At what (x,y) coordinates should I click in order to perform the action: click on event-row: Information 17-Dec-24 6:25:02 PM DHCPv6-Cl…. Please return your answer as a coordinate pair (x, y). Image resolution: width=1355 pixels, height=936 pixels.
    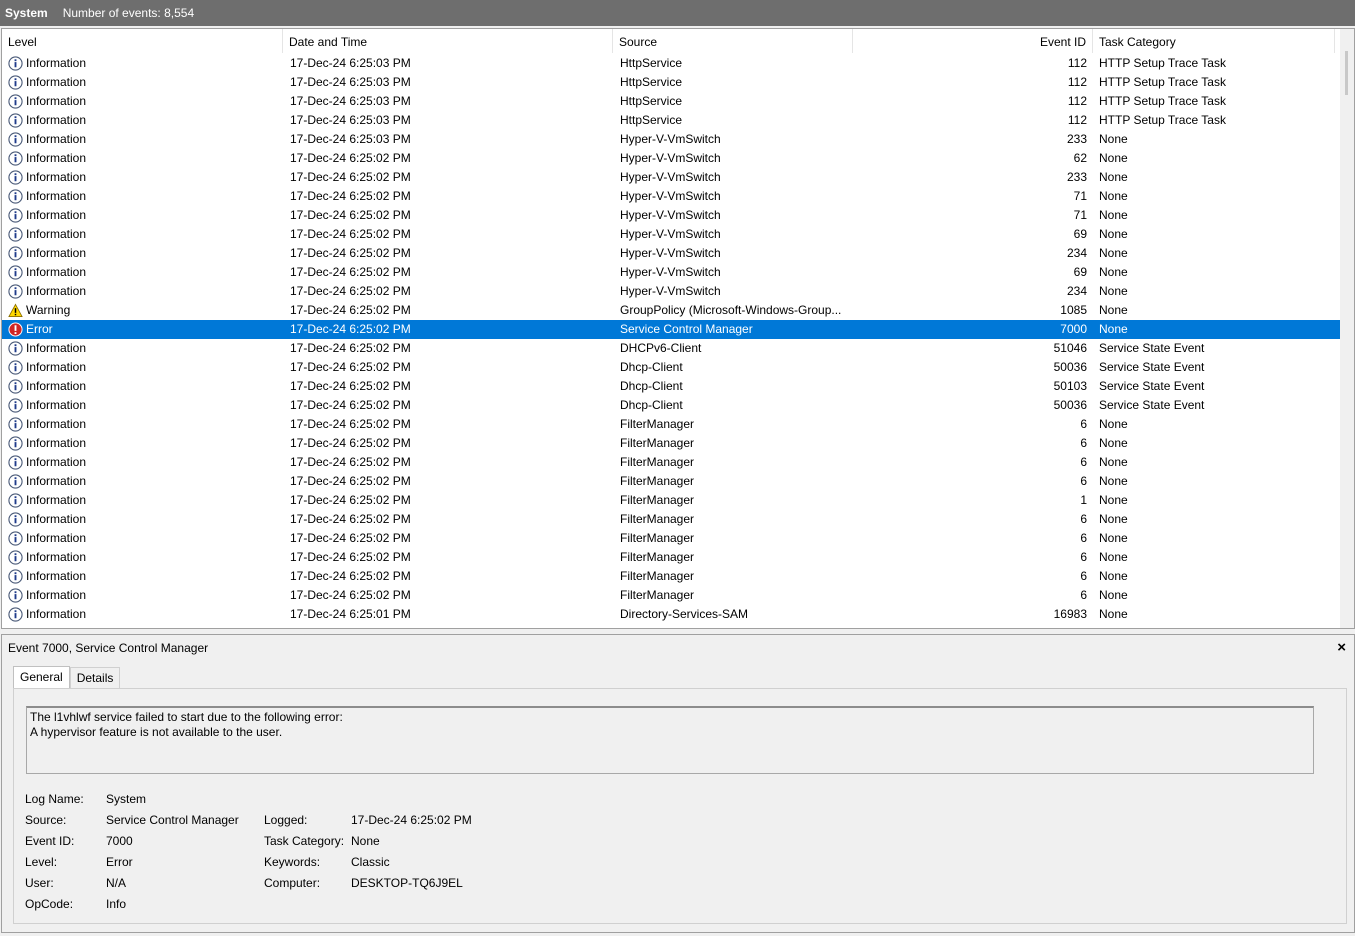
    Looking at the image, I should click on (672, 348).